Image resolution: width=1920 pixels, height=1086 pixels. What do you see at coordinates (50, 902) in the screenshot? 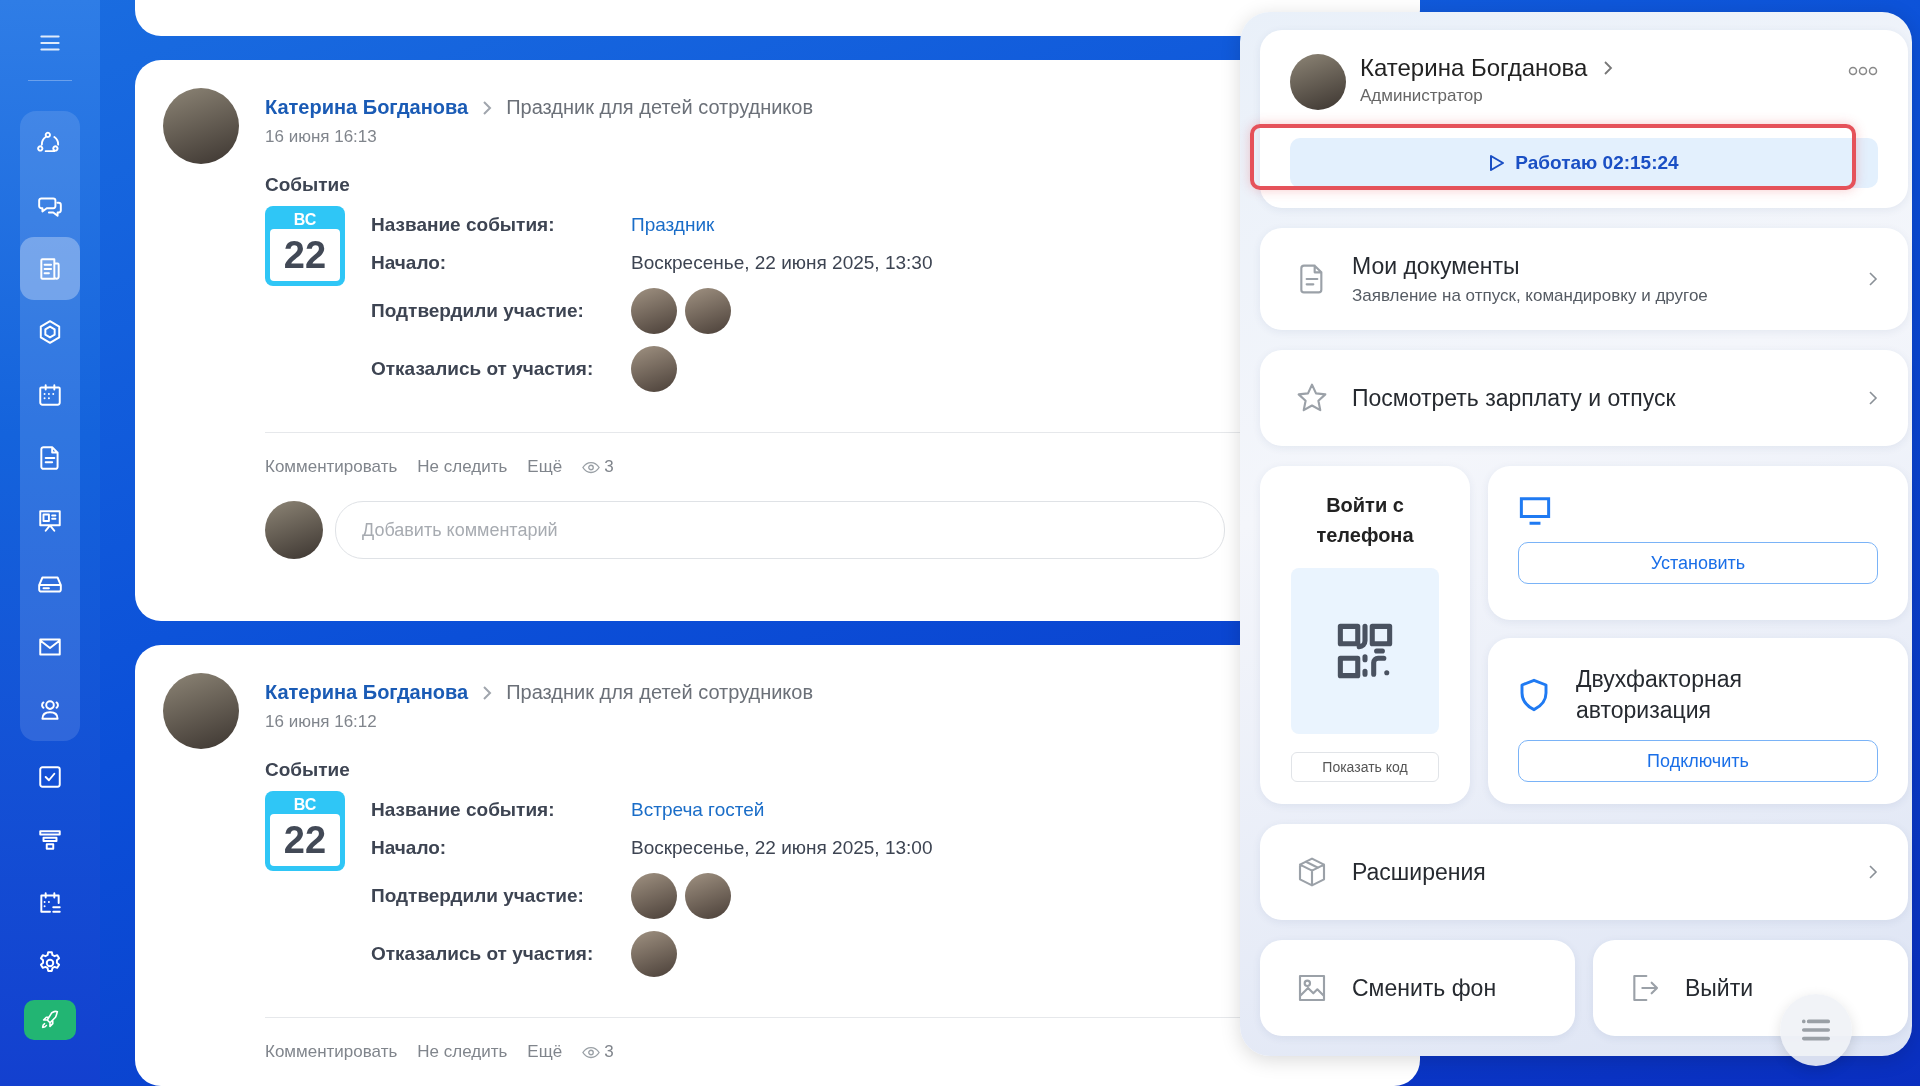
I see `calendar-list-icon` at bounding box center [50, 902].